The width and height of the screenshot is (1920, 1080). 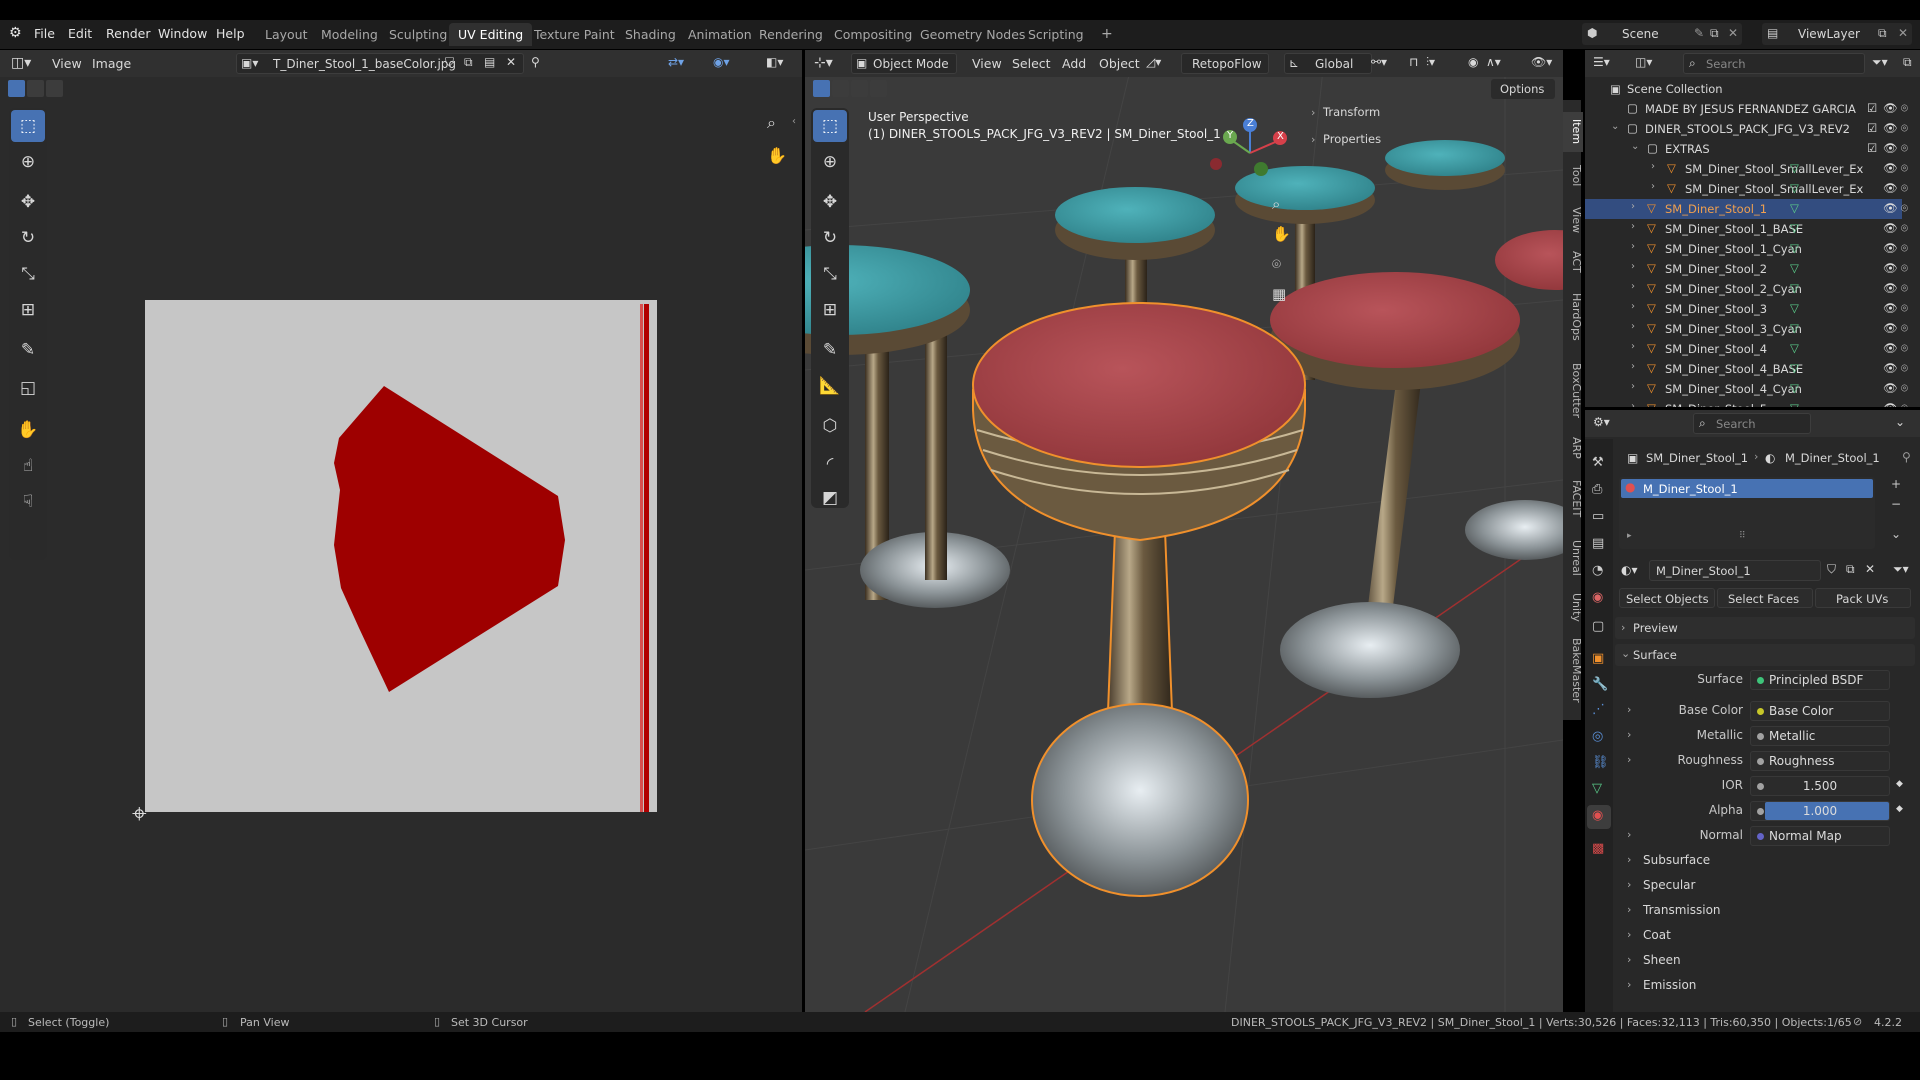 I want to click on select-box-tool: ⬚, so click(x=28, y=126).